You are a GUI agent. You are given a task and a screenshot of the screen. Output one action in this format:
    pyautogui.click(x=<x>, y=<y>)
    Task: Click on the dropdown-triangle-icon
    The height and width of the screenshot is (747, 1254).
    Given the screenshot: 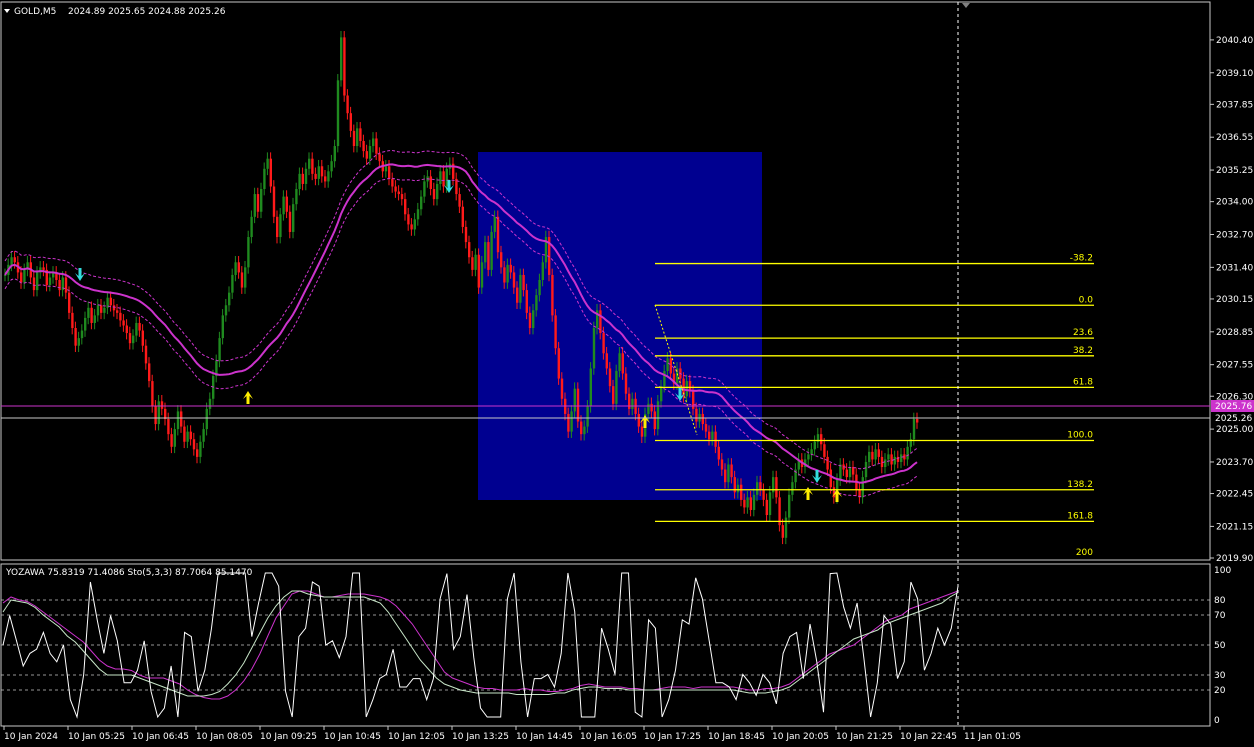 What is the action you would take?
    pyautogui.click(x=7, y=11)
    